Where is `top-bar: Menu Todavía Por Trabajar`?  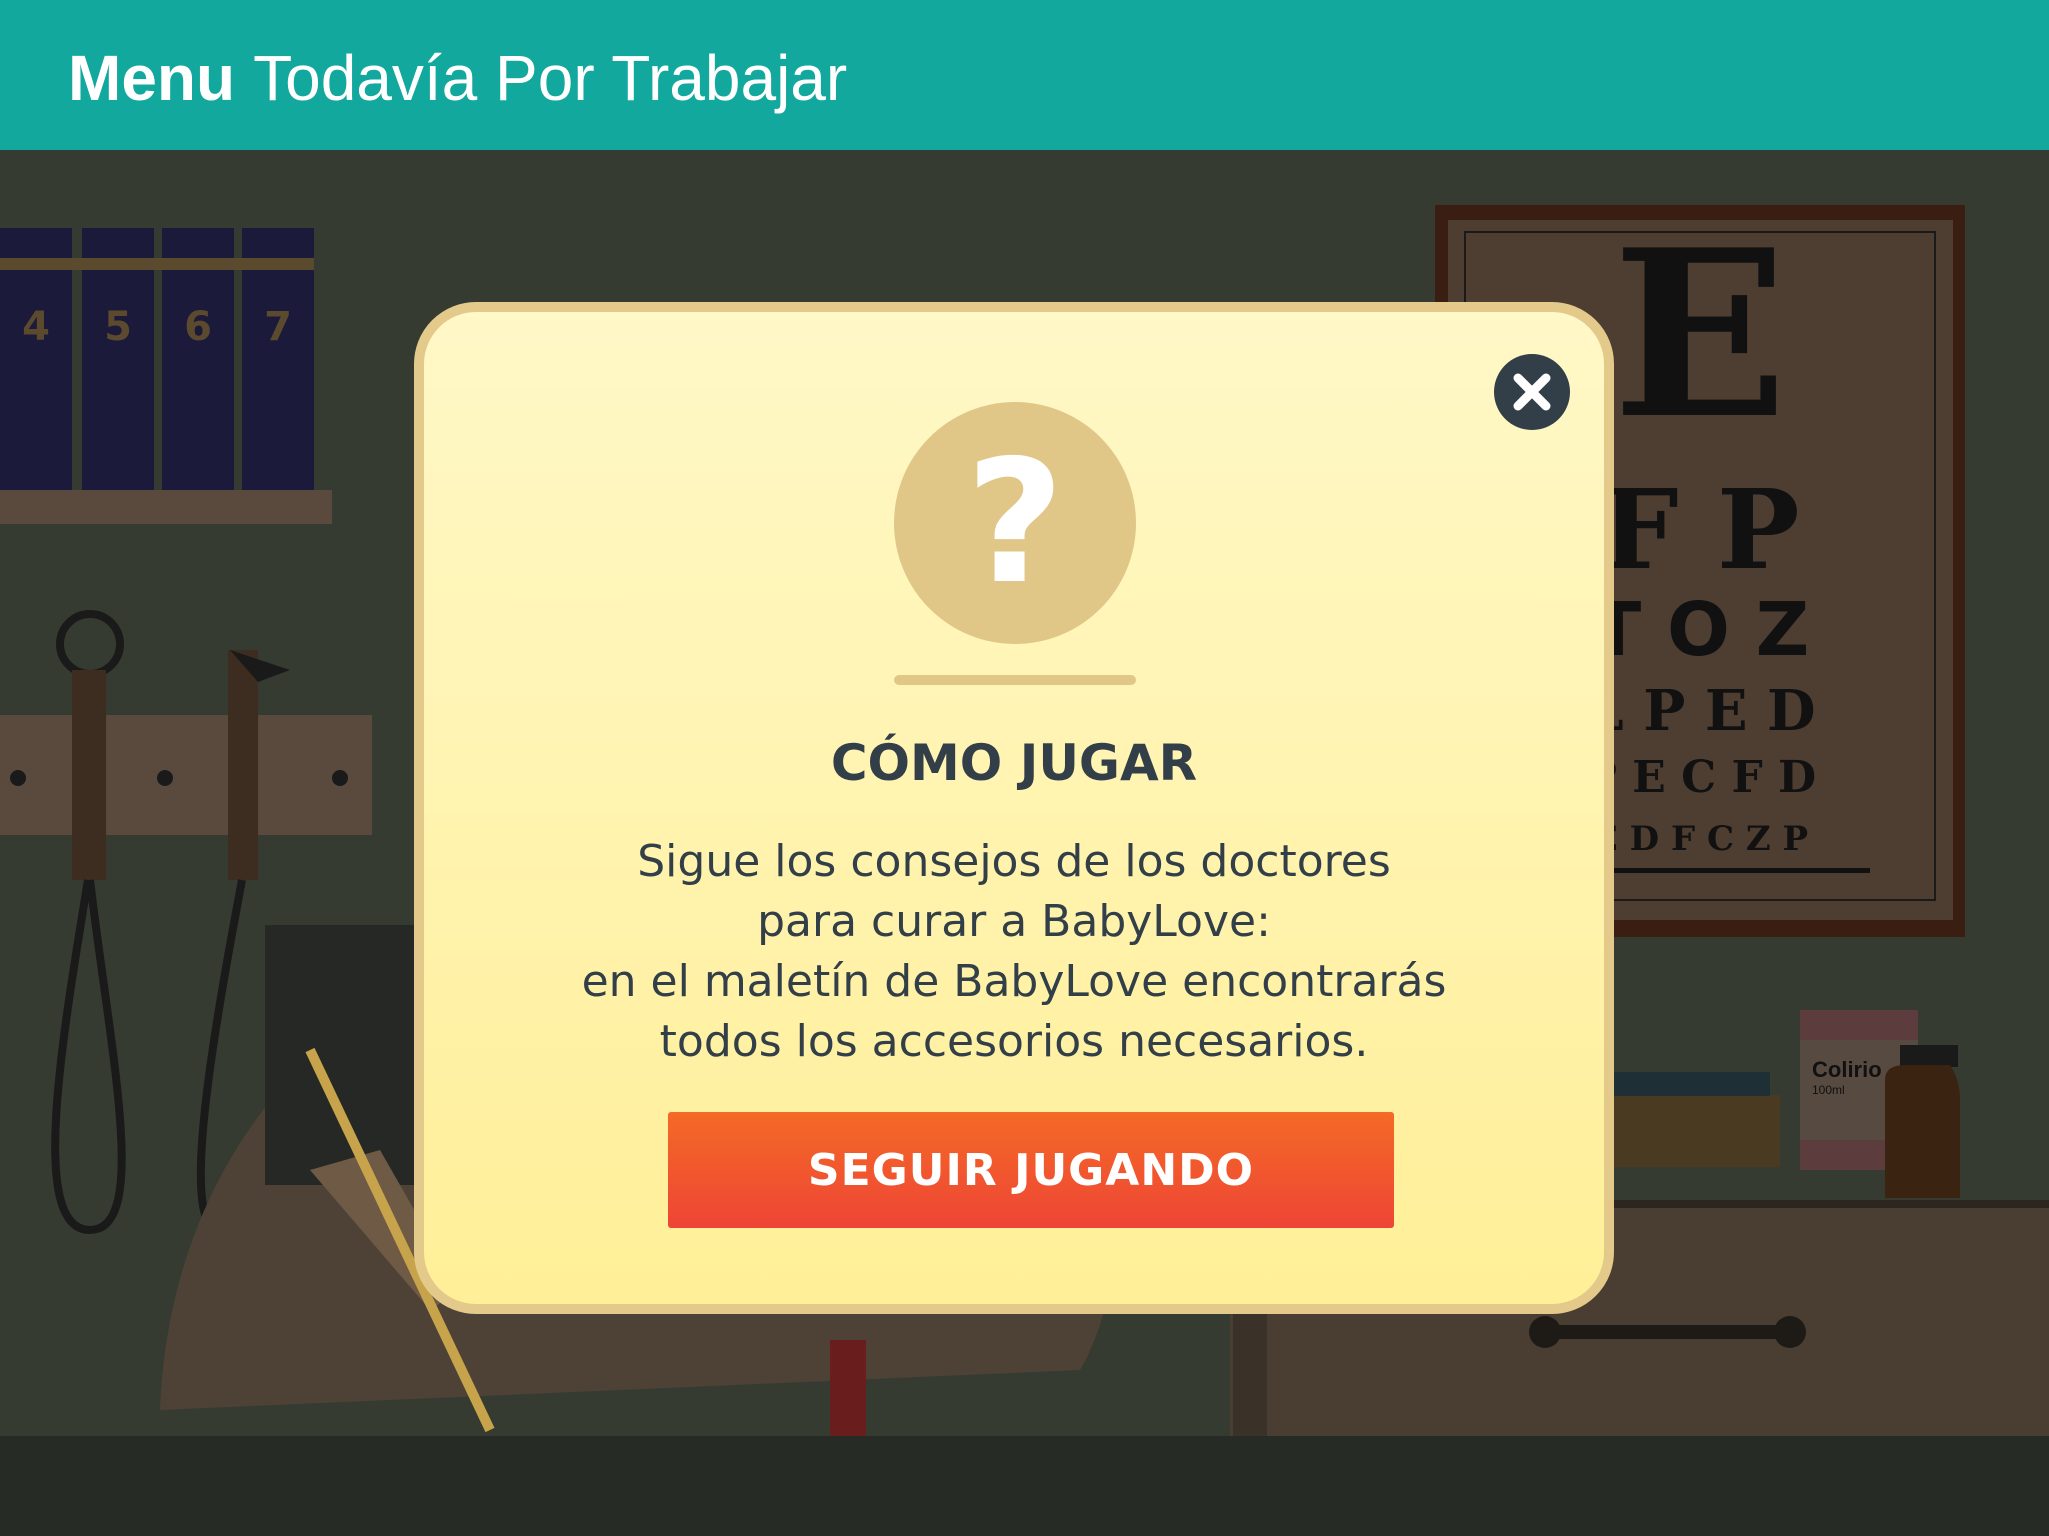 top-bar: Menu Todavía Por Trabajar is located at coordinates (1024, 75).